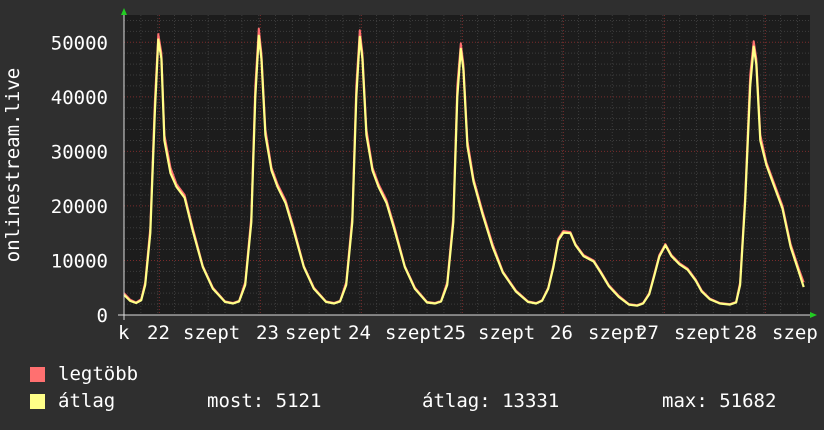 This screenshot has width=824, height=430. I want to click on y-axis-label: onlinestream.live, so click(13, 165).